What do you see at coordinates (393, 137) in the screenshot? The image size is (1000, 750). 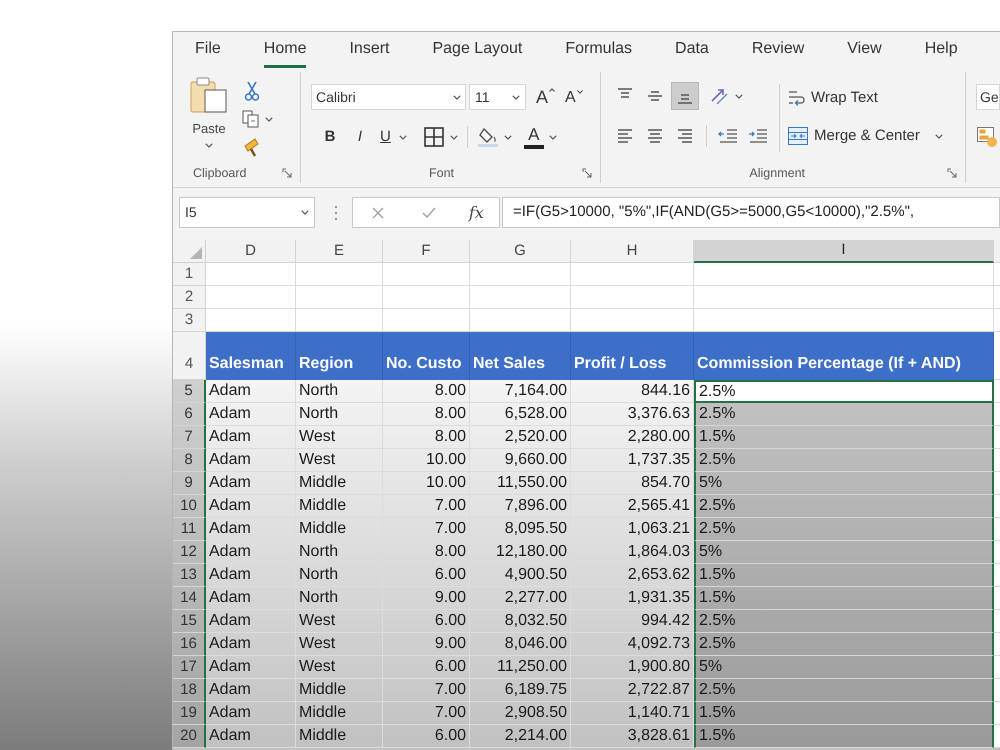 I see `underline-button: U` at bounding box center [393, 137].